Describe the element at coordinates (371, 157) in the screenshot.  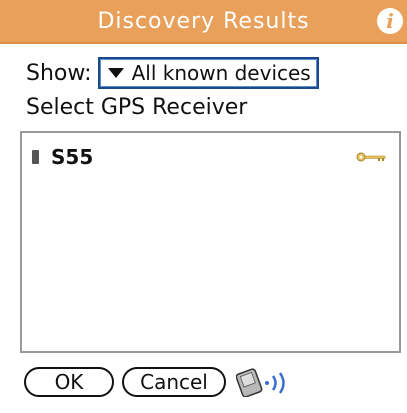
I see `key-icon` at that location.